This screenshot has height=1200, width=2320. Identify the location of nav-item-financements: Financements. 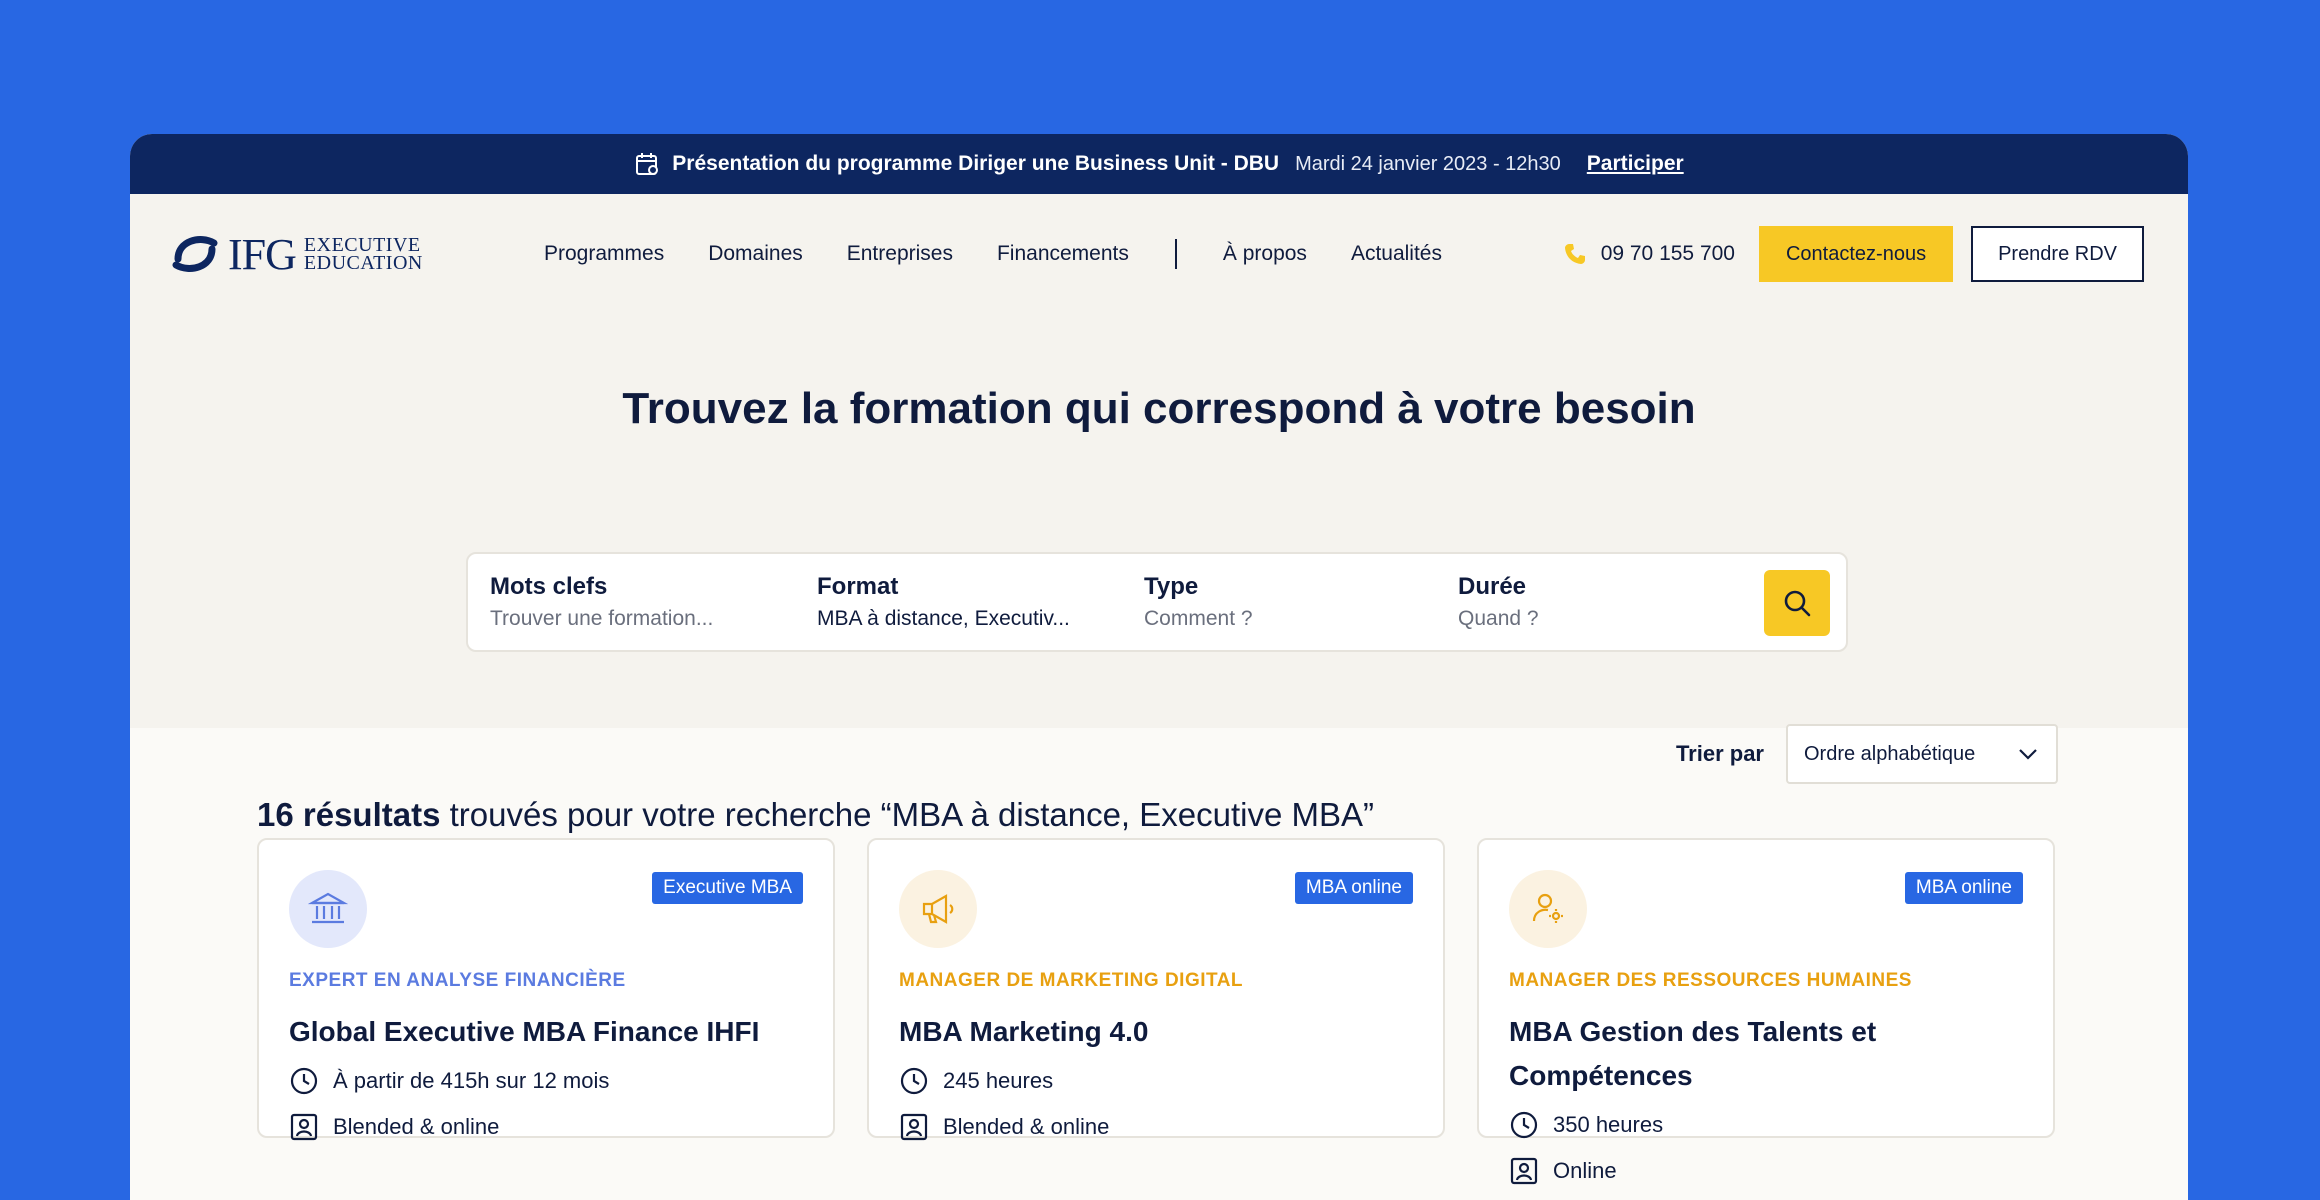
(1063, 254).